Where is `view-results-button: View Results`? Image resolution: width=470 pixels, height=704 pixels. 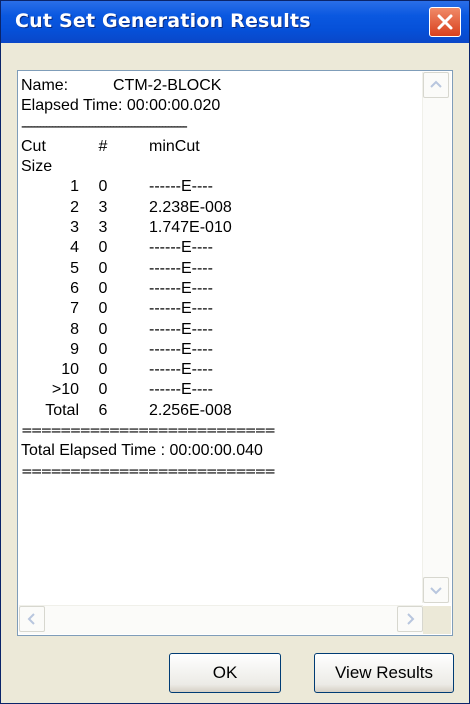
view-results-button: View Results is located at coordinates (384, 673).